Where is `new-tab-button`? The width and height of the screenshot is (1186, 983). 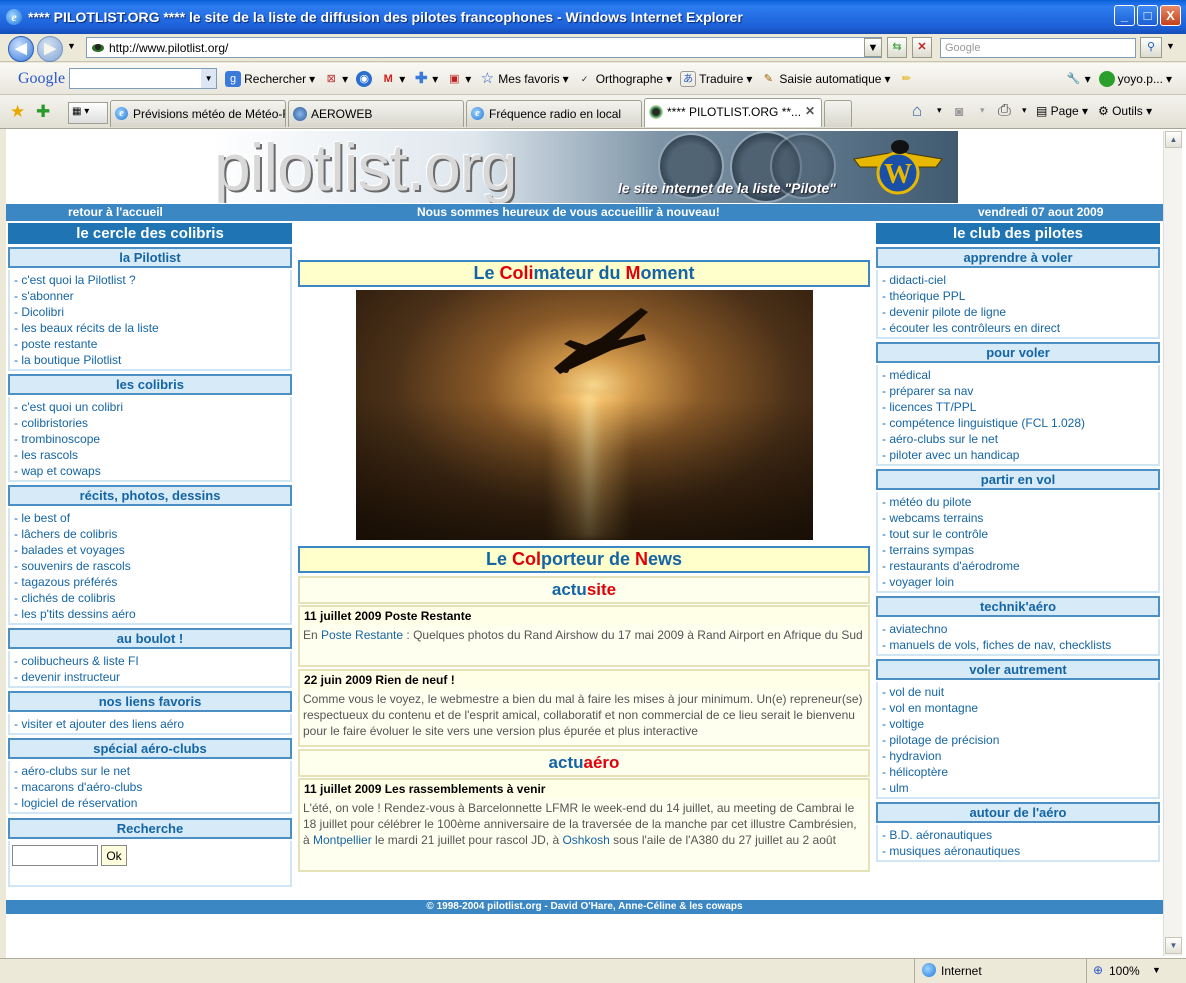
new-tab-button is located at coordinates (838, 113).